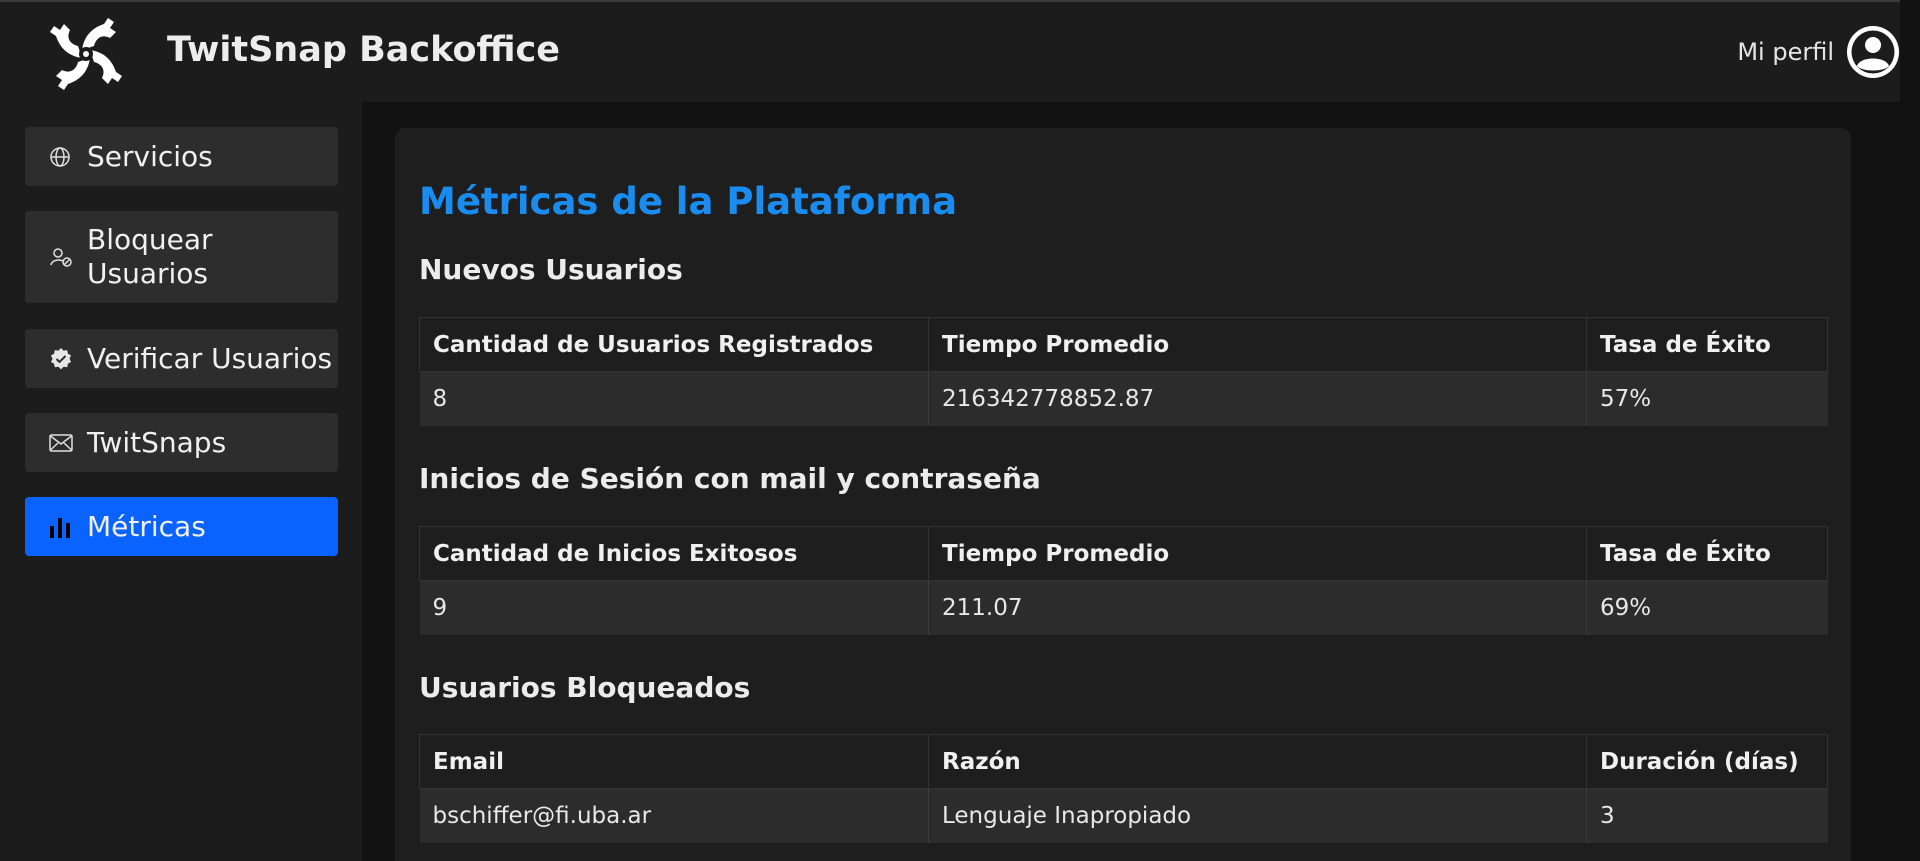  What do you see at coordinates (674, 344) in the screenshot?
I see `column-header: Cantidad de Usuarios Registrados` at bounding box center [674, 344].